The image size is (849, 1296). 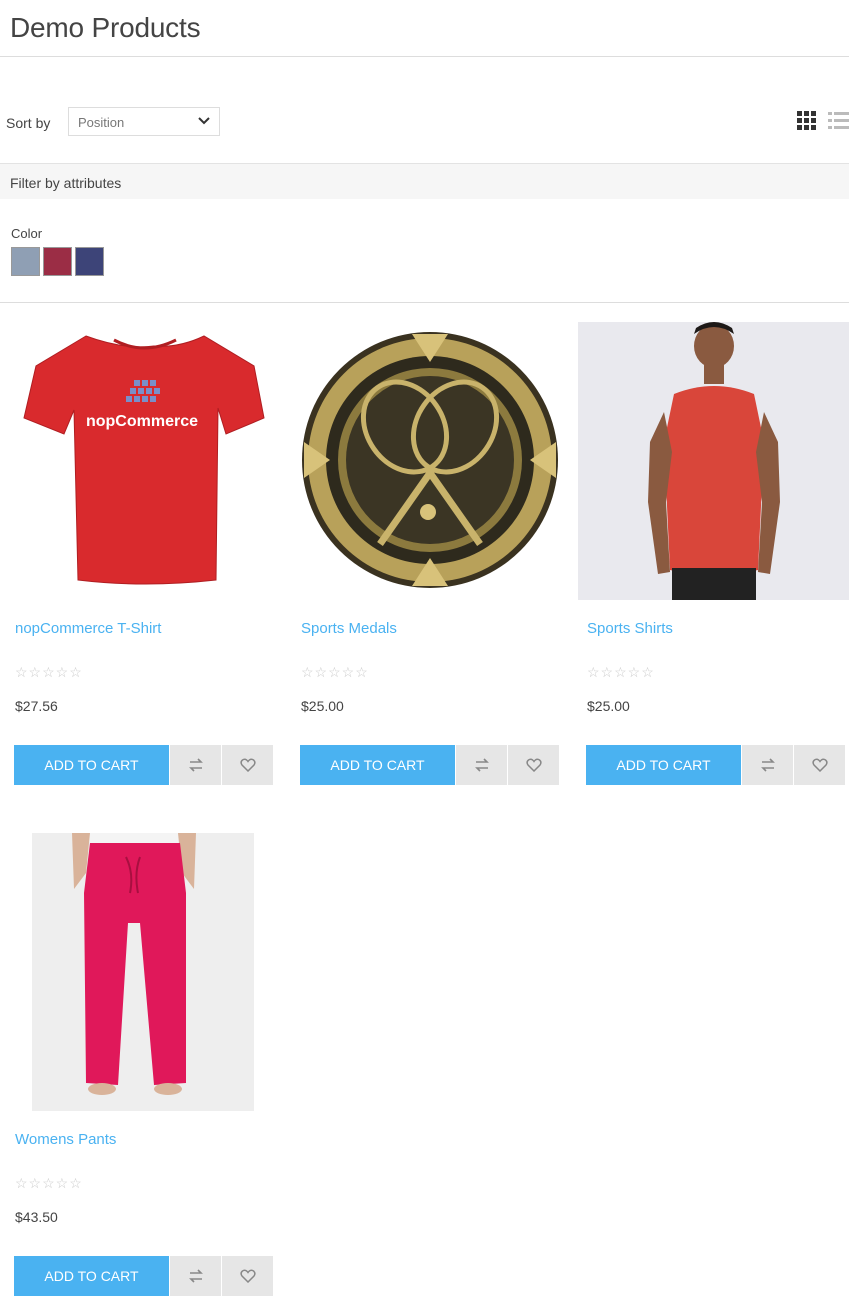 I want to click on product-image-tshirt: nopCommerce, so click(x=144, y=461).